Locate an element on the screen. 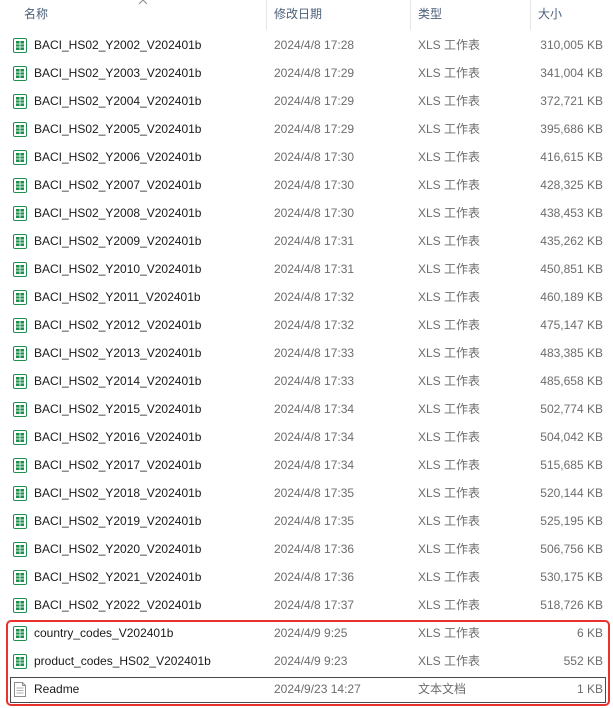 This screenshot has height=708, width=613. file-row: Readme 2024/9/23 14:27 文本文档 1 KB is located at coordinates (306, 689).